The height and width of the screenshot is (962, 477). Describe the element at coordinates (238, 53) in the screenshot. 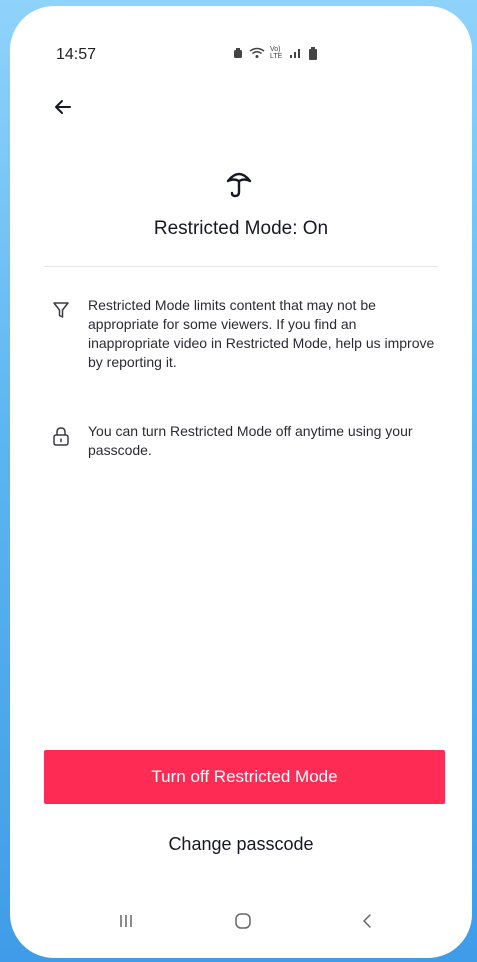

I see `alarm-icon` at that location.